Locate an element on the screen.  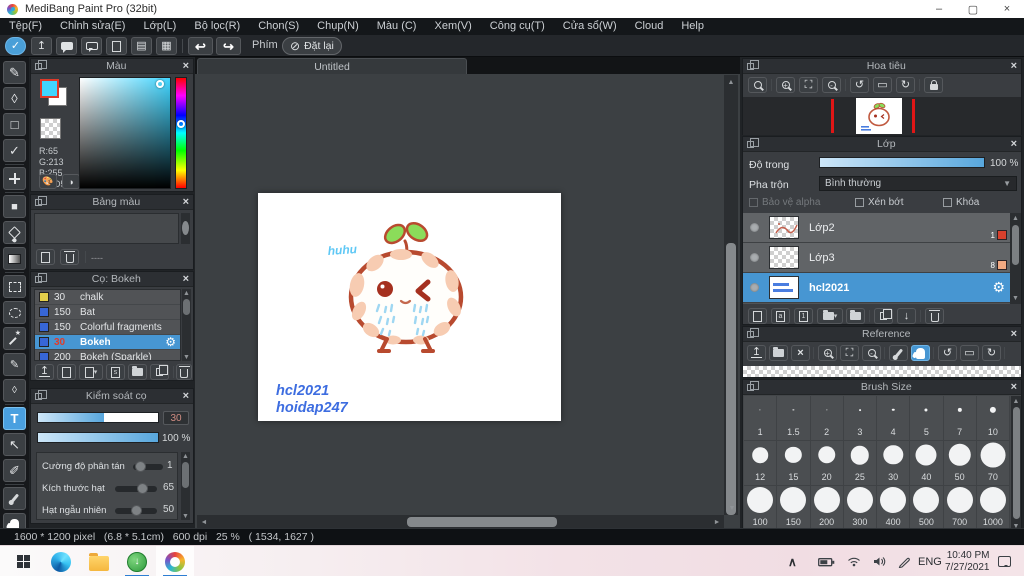
document-button is located at coordinates (116, 46).